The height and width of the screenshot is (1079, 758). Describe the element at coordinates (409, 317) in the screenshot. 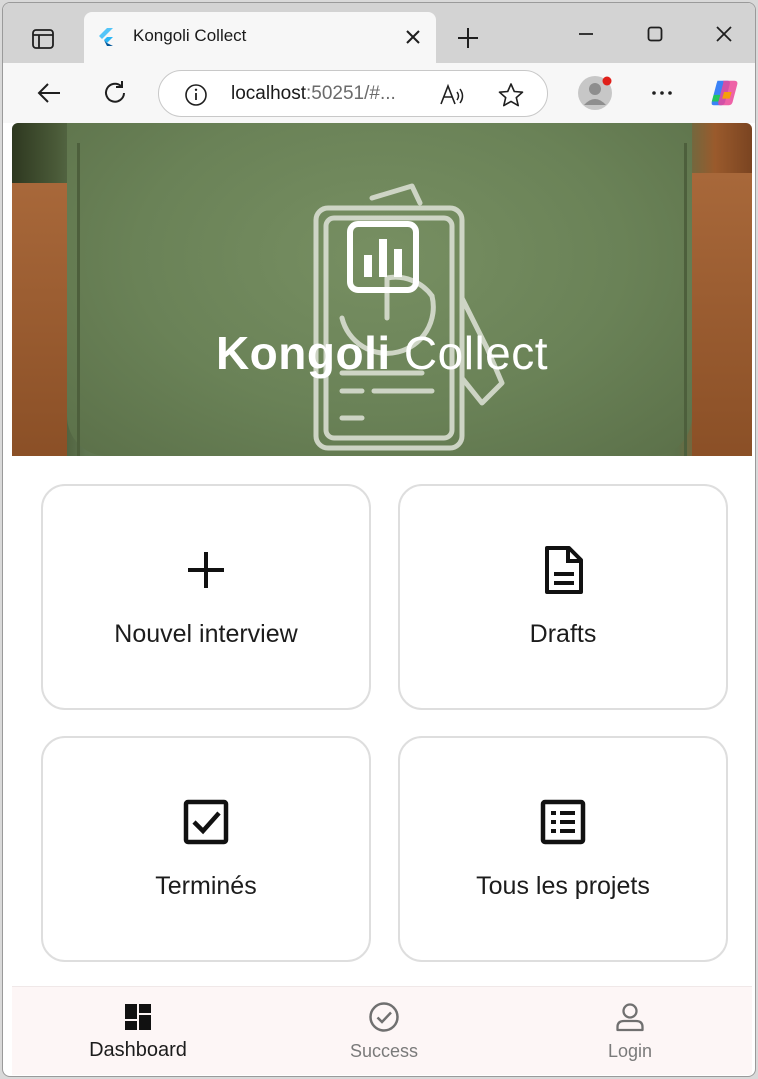

I see `hero-emblem-graphic` at that location.